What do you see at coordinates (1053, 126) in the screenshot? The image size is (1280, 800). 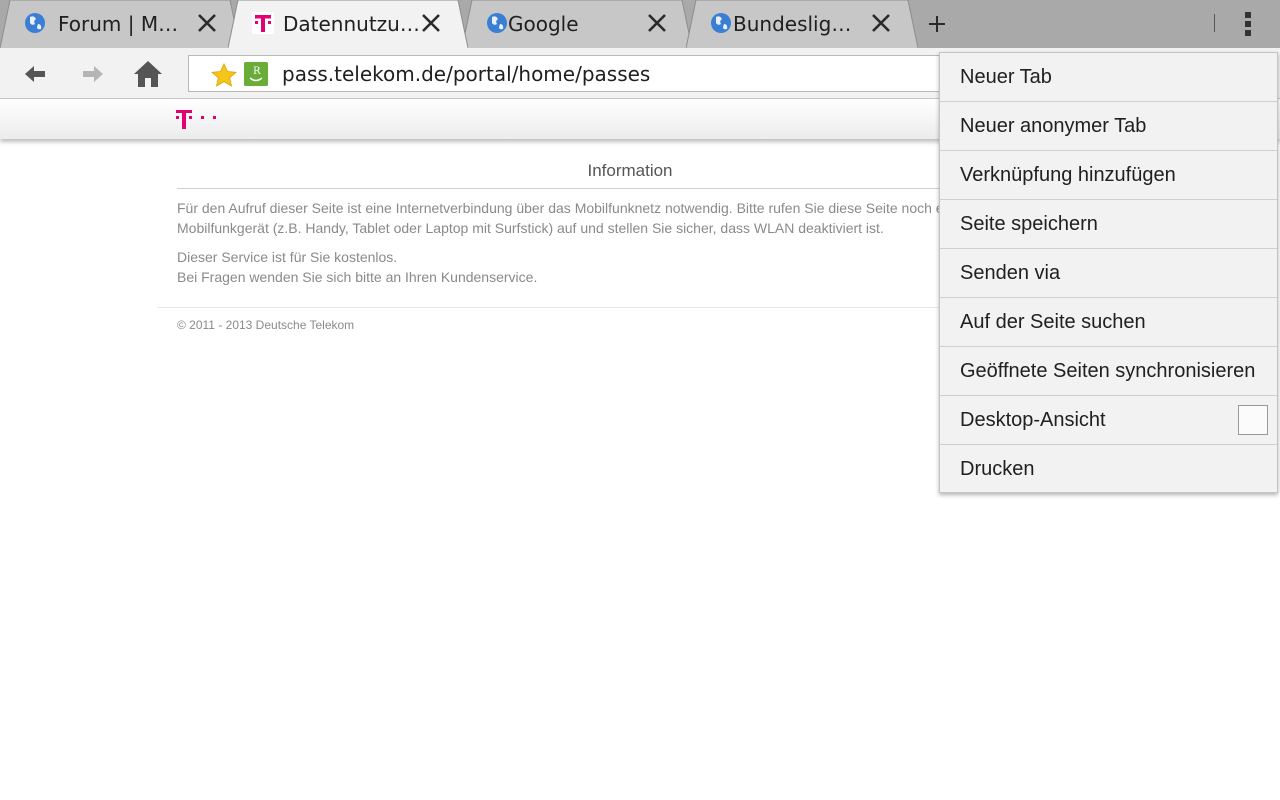 I see `menu-item-label: Neuer anonymer Tab` at bounding box center [1053, 126].